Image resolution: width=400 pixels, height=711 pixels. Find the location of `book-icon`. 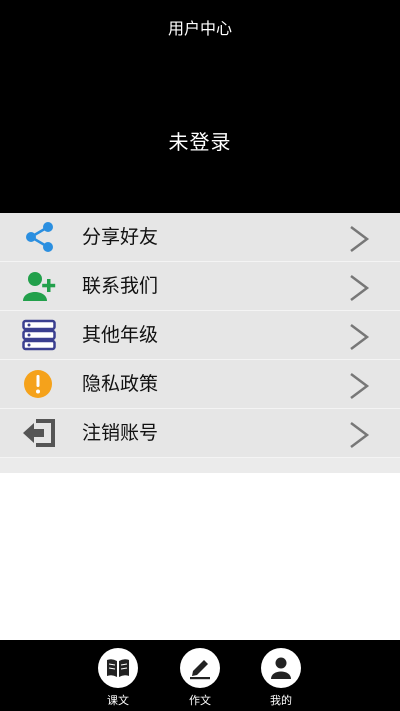

book-icon is located at coordinates (118, 668).